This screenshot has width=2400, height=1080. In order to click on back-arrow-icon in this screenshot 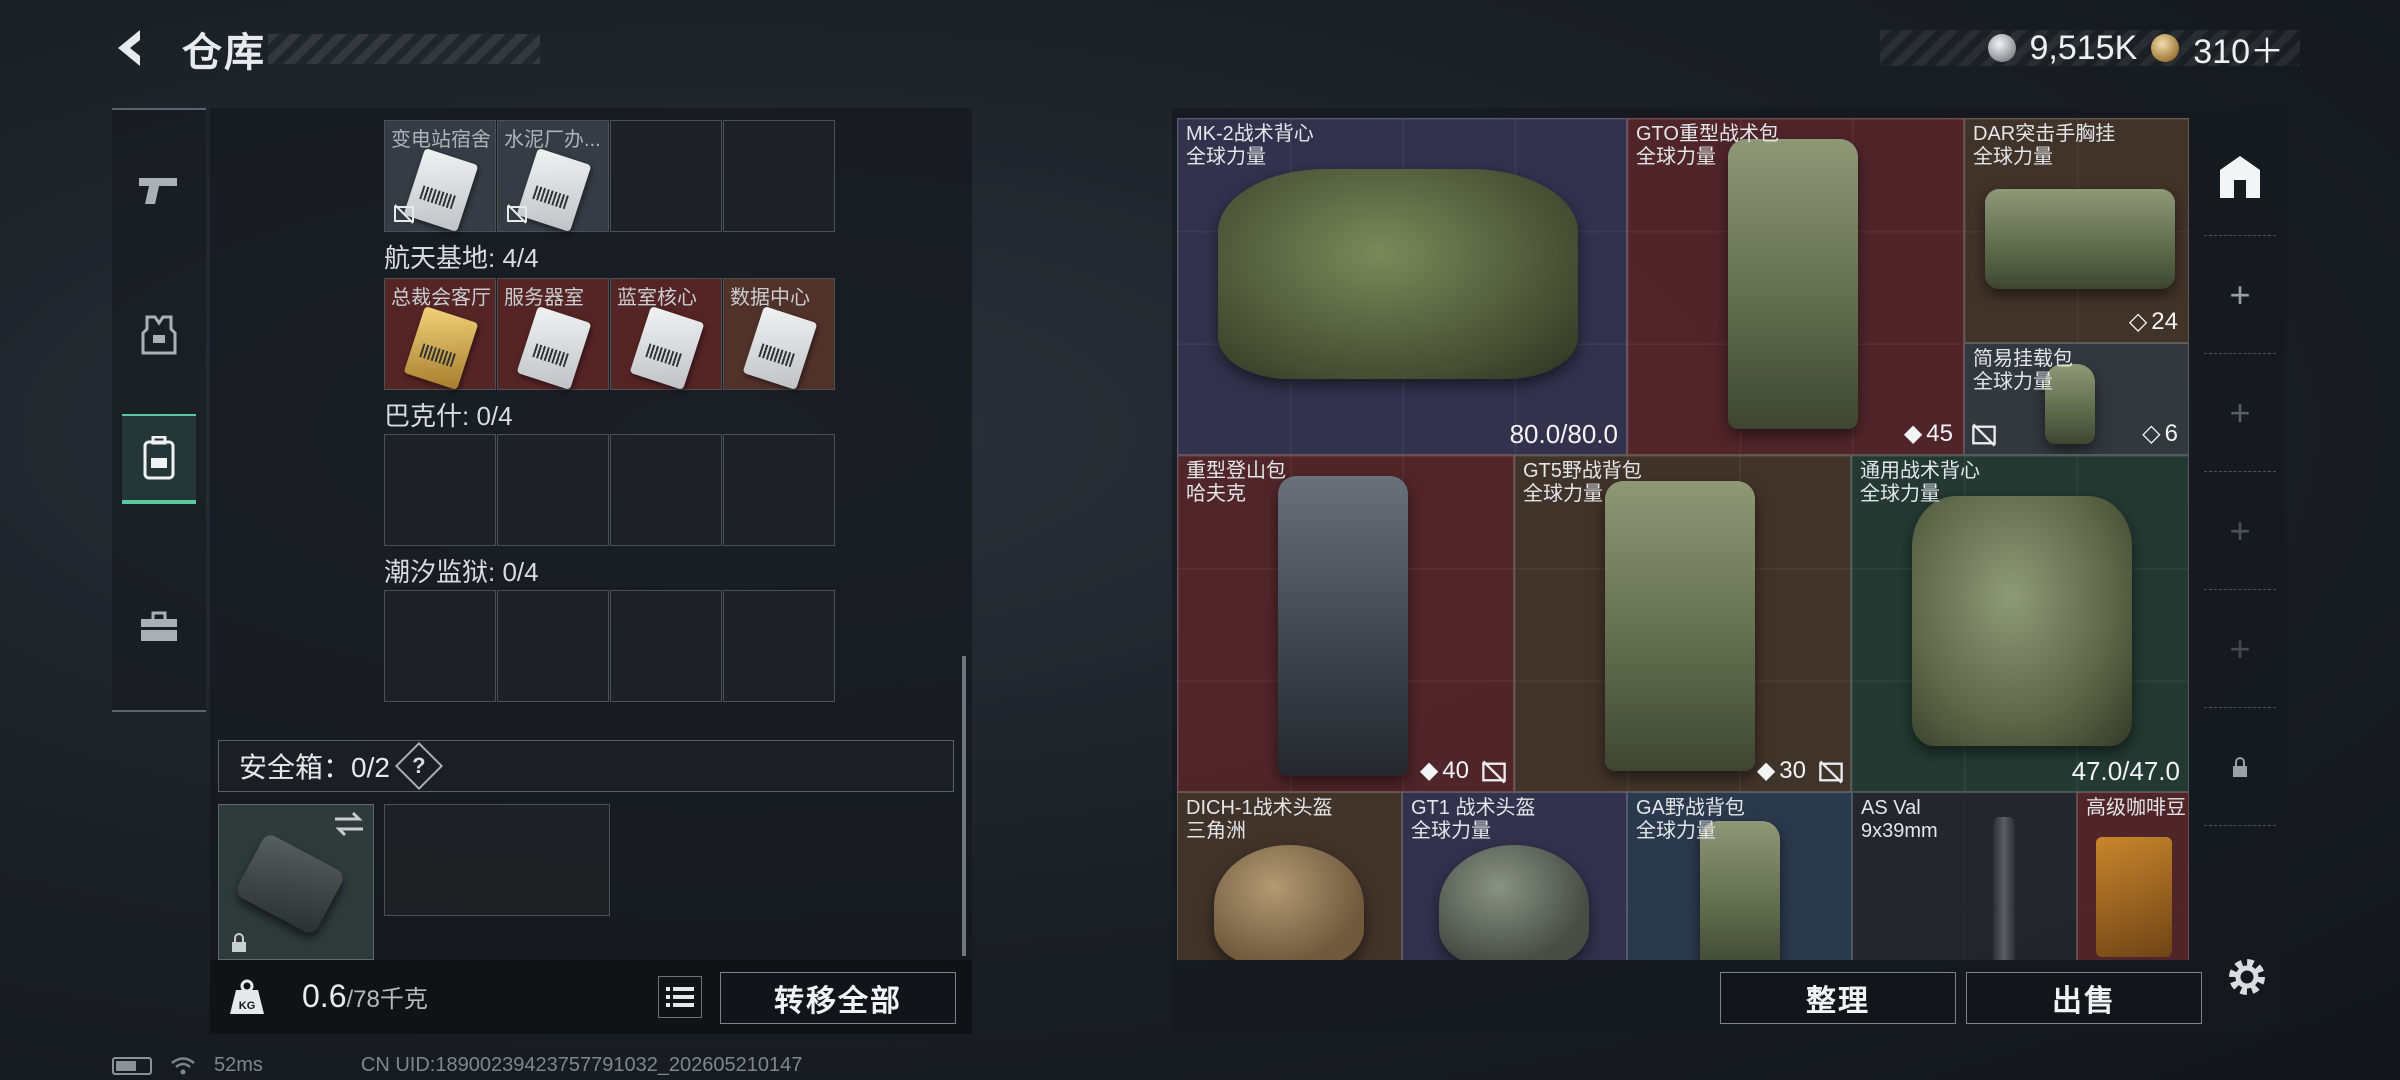, I will do `click(129, 48)`.